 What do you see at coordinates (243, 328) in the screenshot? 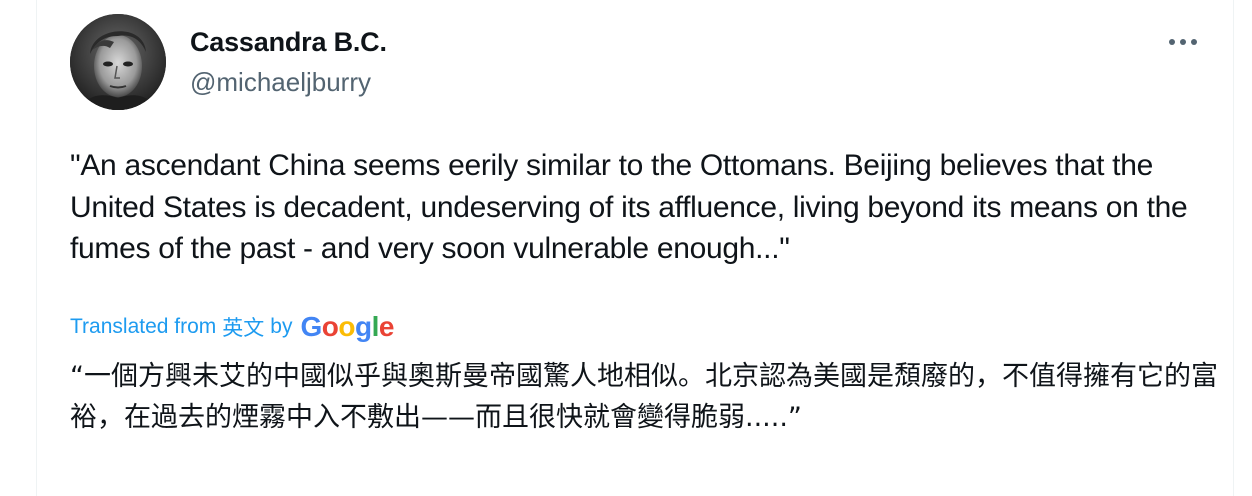
I see `source-language: 英文` at bounding box center [243, 328].